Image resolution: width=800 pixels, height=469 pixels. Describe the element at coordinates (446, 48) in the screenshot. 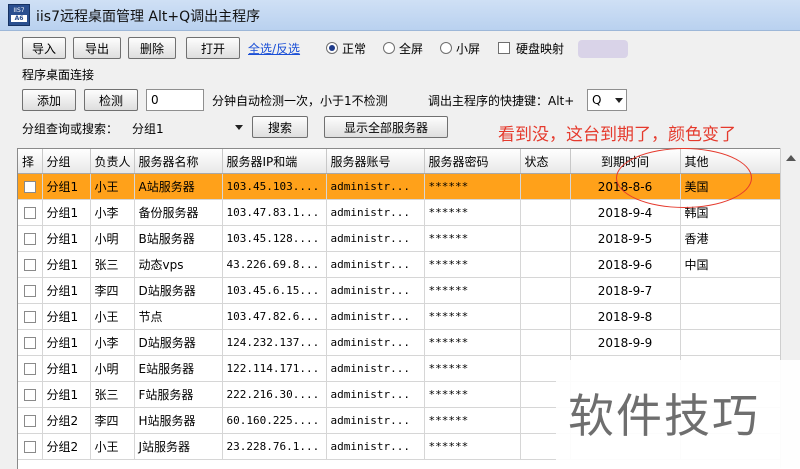

I see `radio-small` at that location.